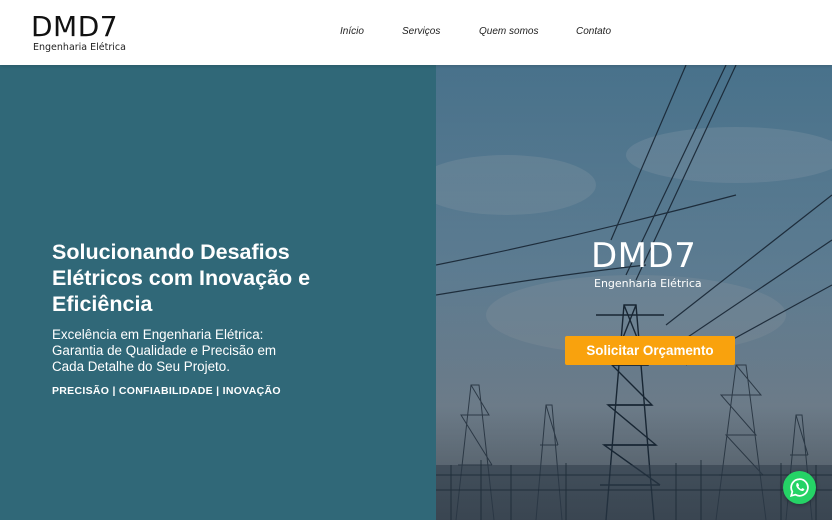 The image size is (832, 520). What do you see at coordinates (352, 32) in the screenshot?
I see `nav-inicio: Início` at bounding box center [352, 32].